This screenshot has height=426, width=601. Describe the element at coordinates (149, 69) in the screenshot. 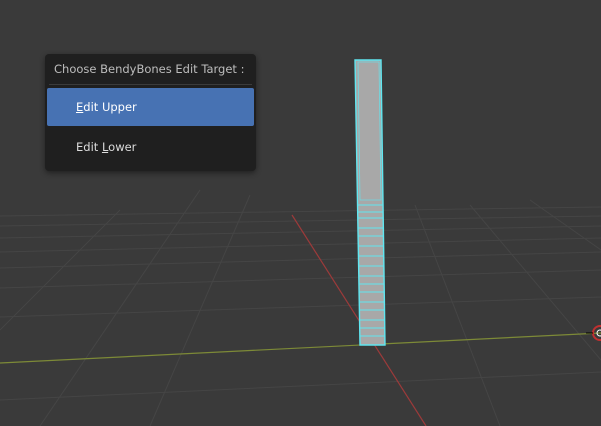

I see `menu-title: Choose BendyBones Edit Target :` at that location.